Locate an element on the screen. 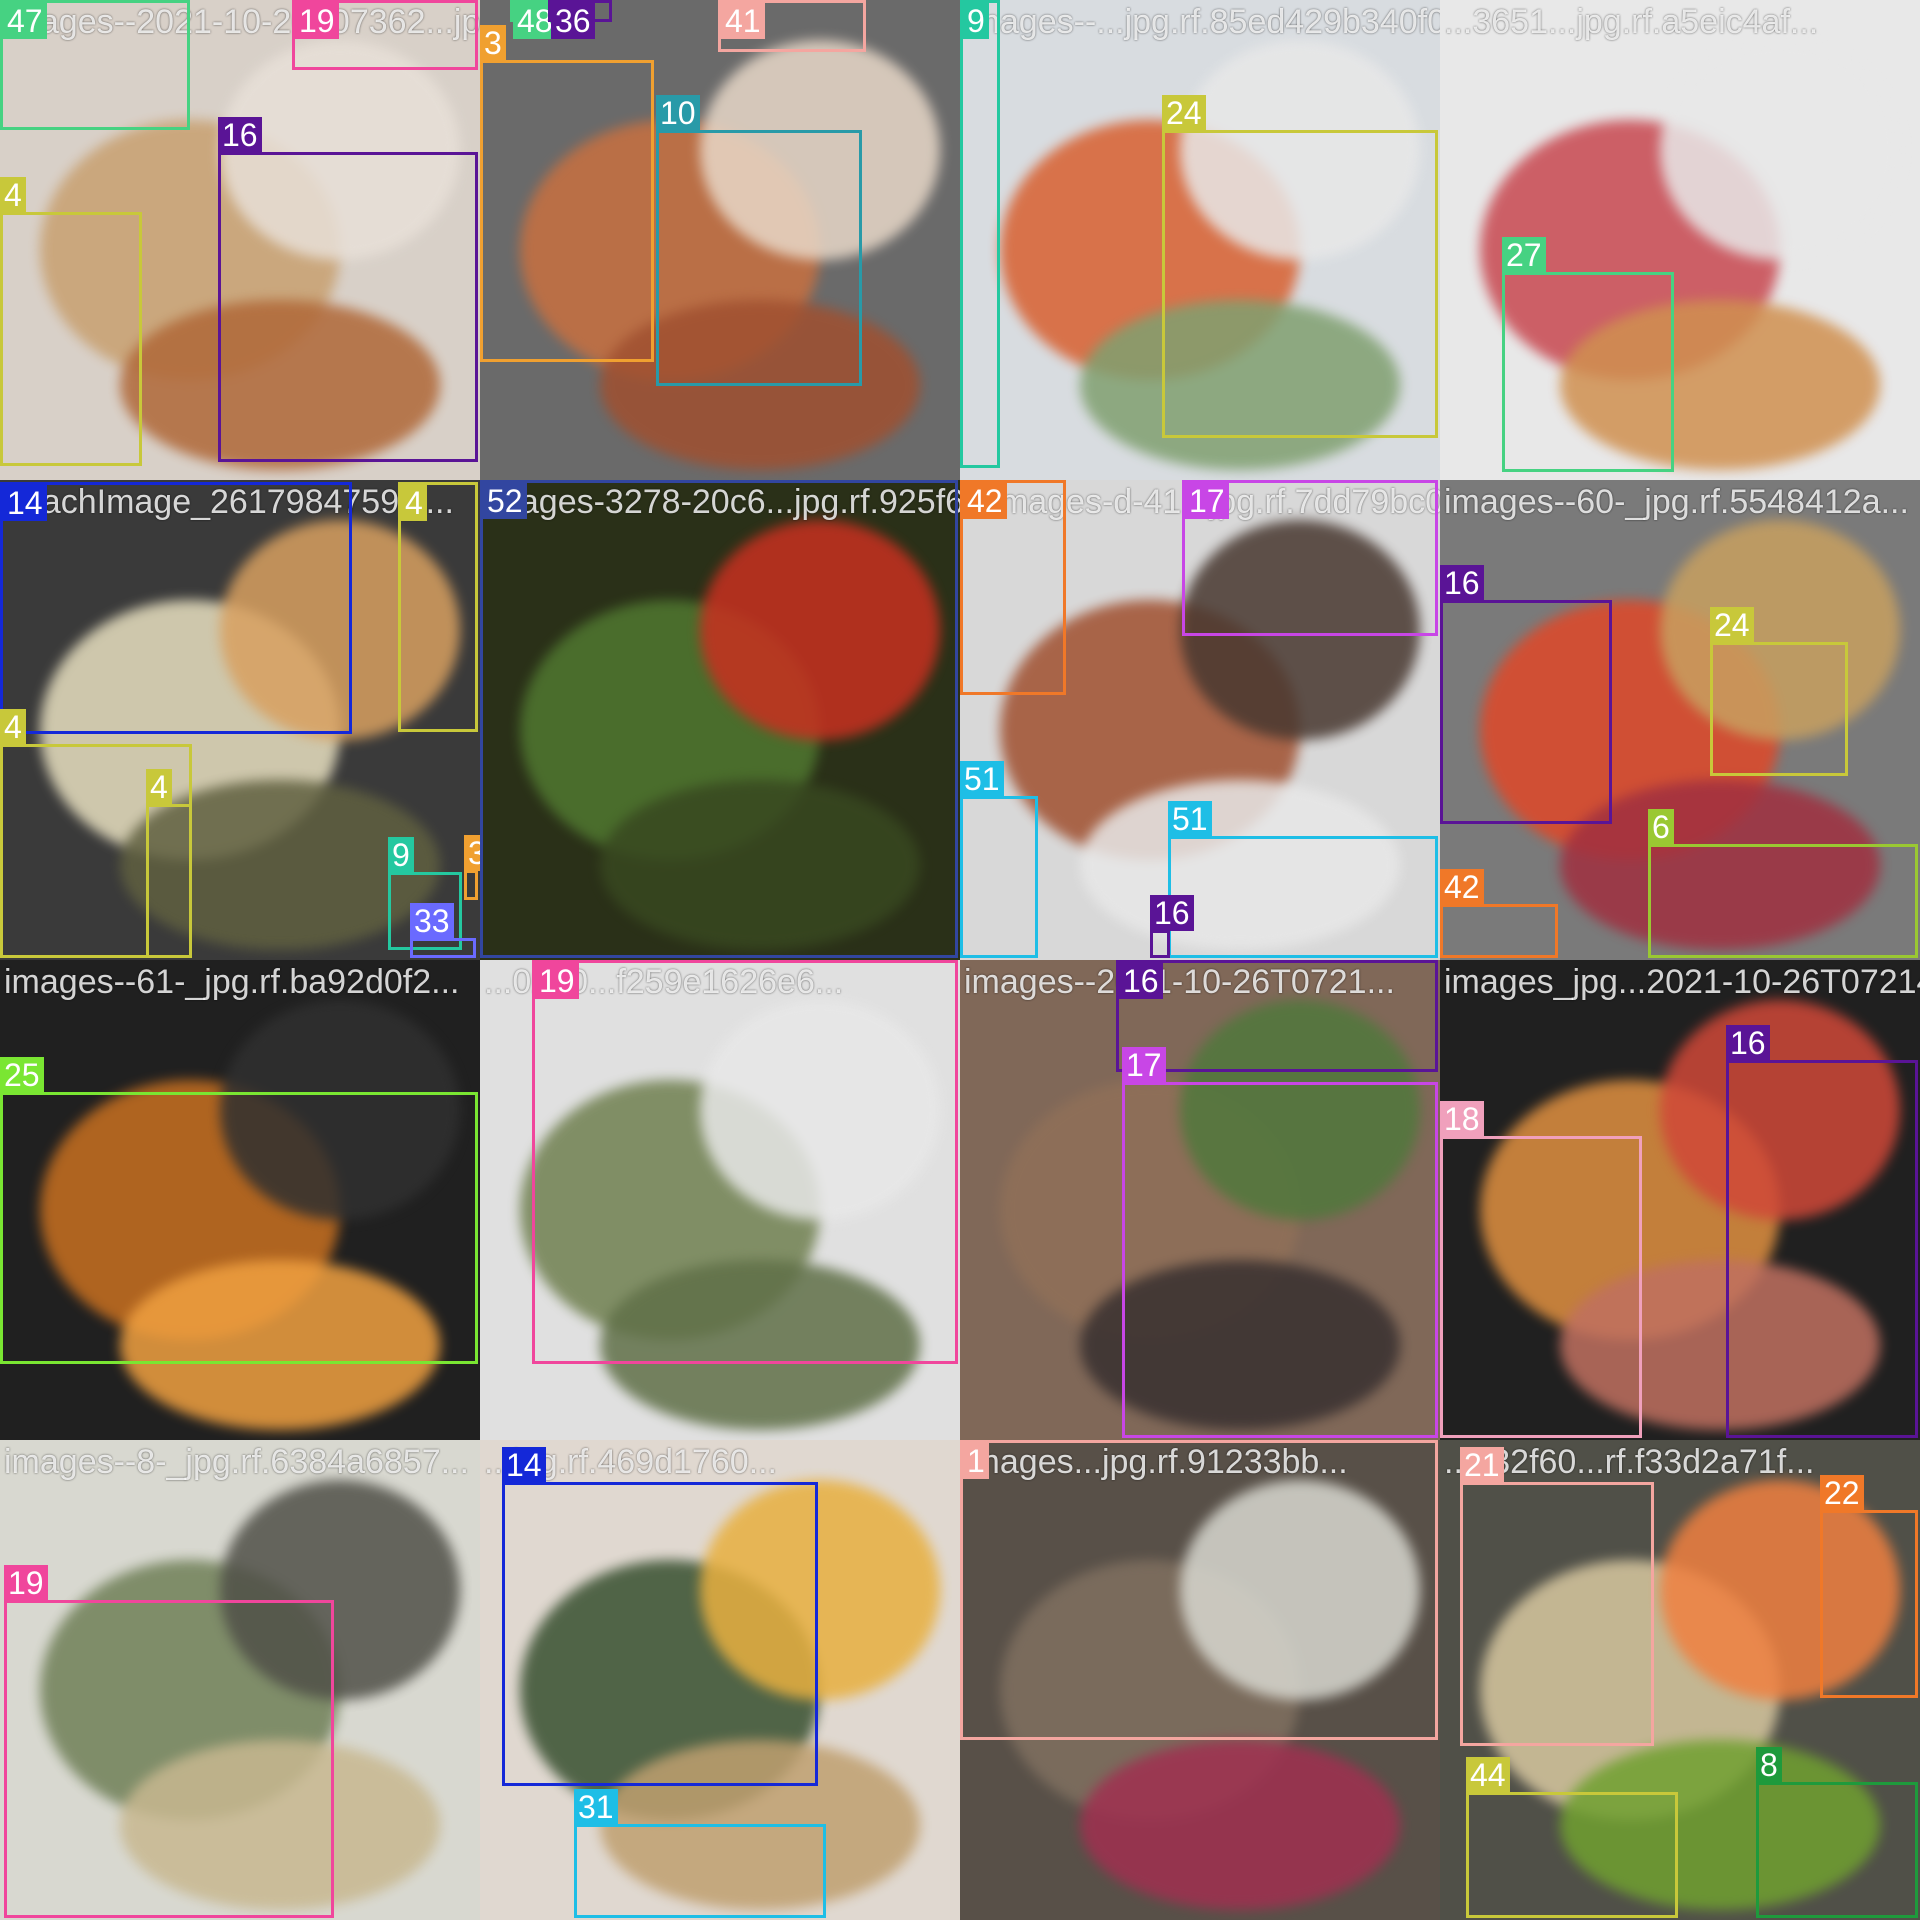  class-label-tag: 8 is located at coordinates (1769, 1765).